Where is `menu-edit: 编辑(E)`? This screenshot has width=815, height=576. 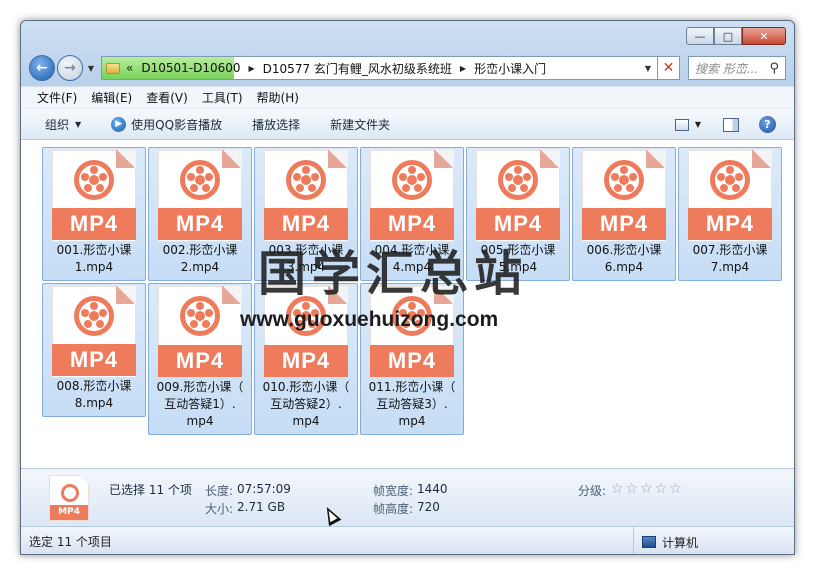 menu-edit: 编辑(E) is located at coordinates (111, 97).